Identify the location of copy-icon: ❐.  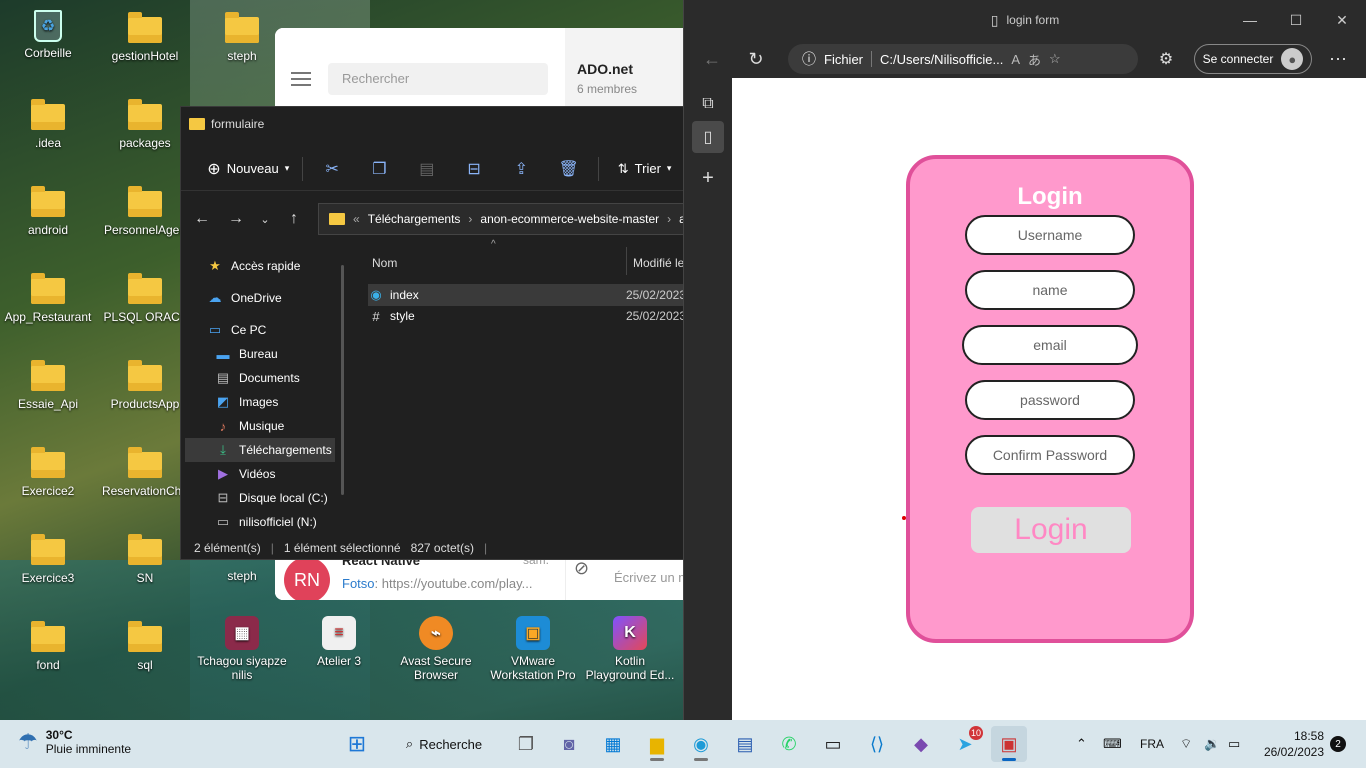
(379, 169).